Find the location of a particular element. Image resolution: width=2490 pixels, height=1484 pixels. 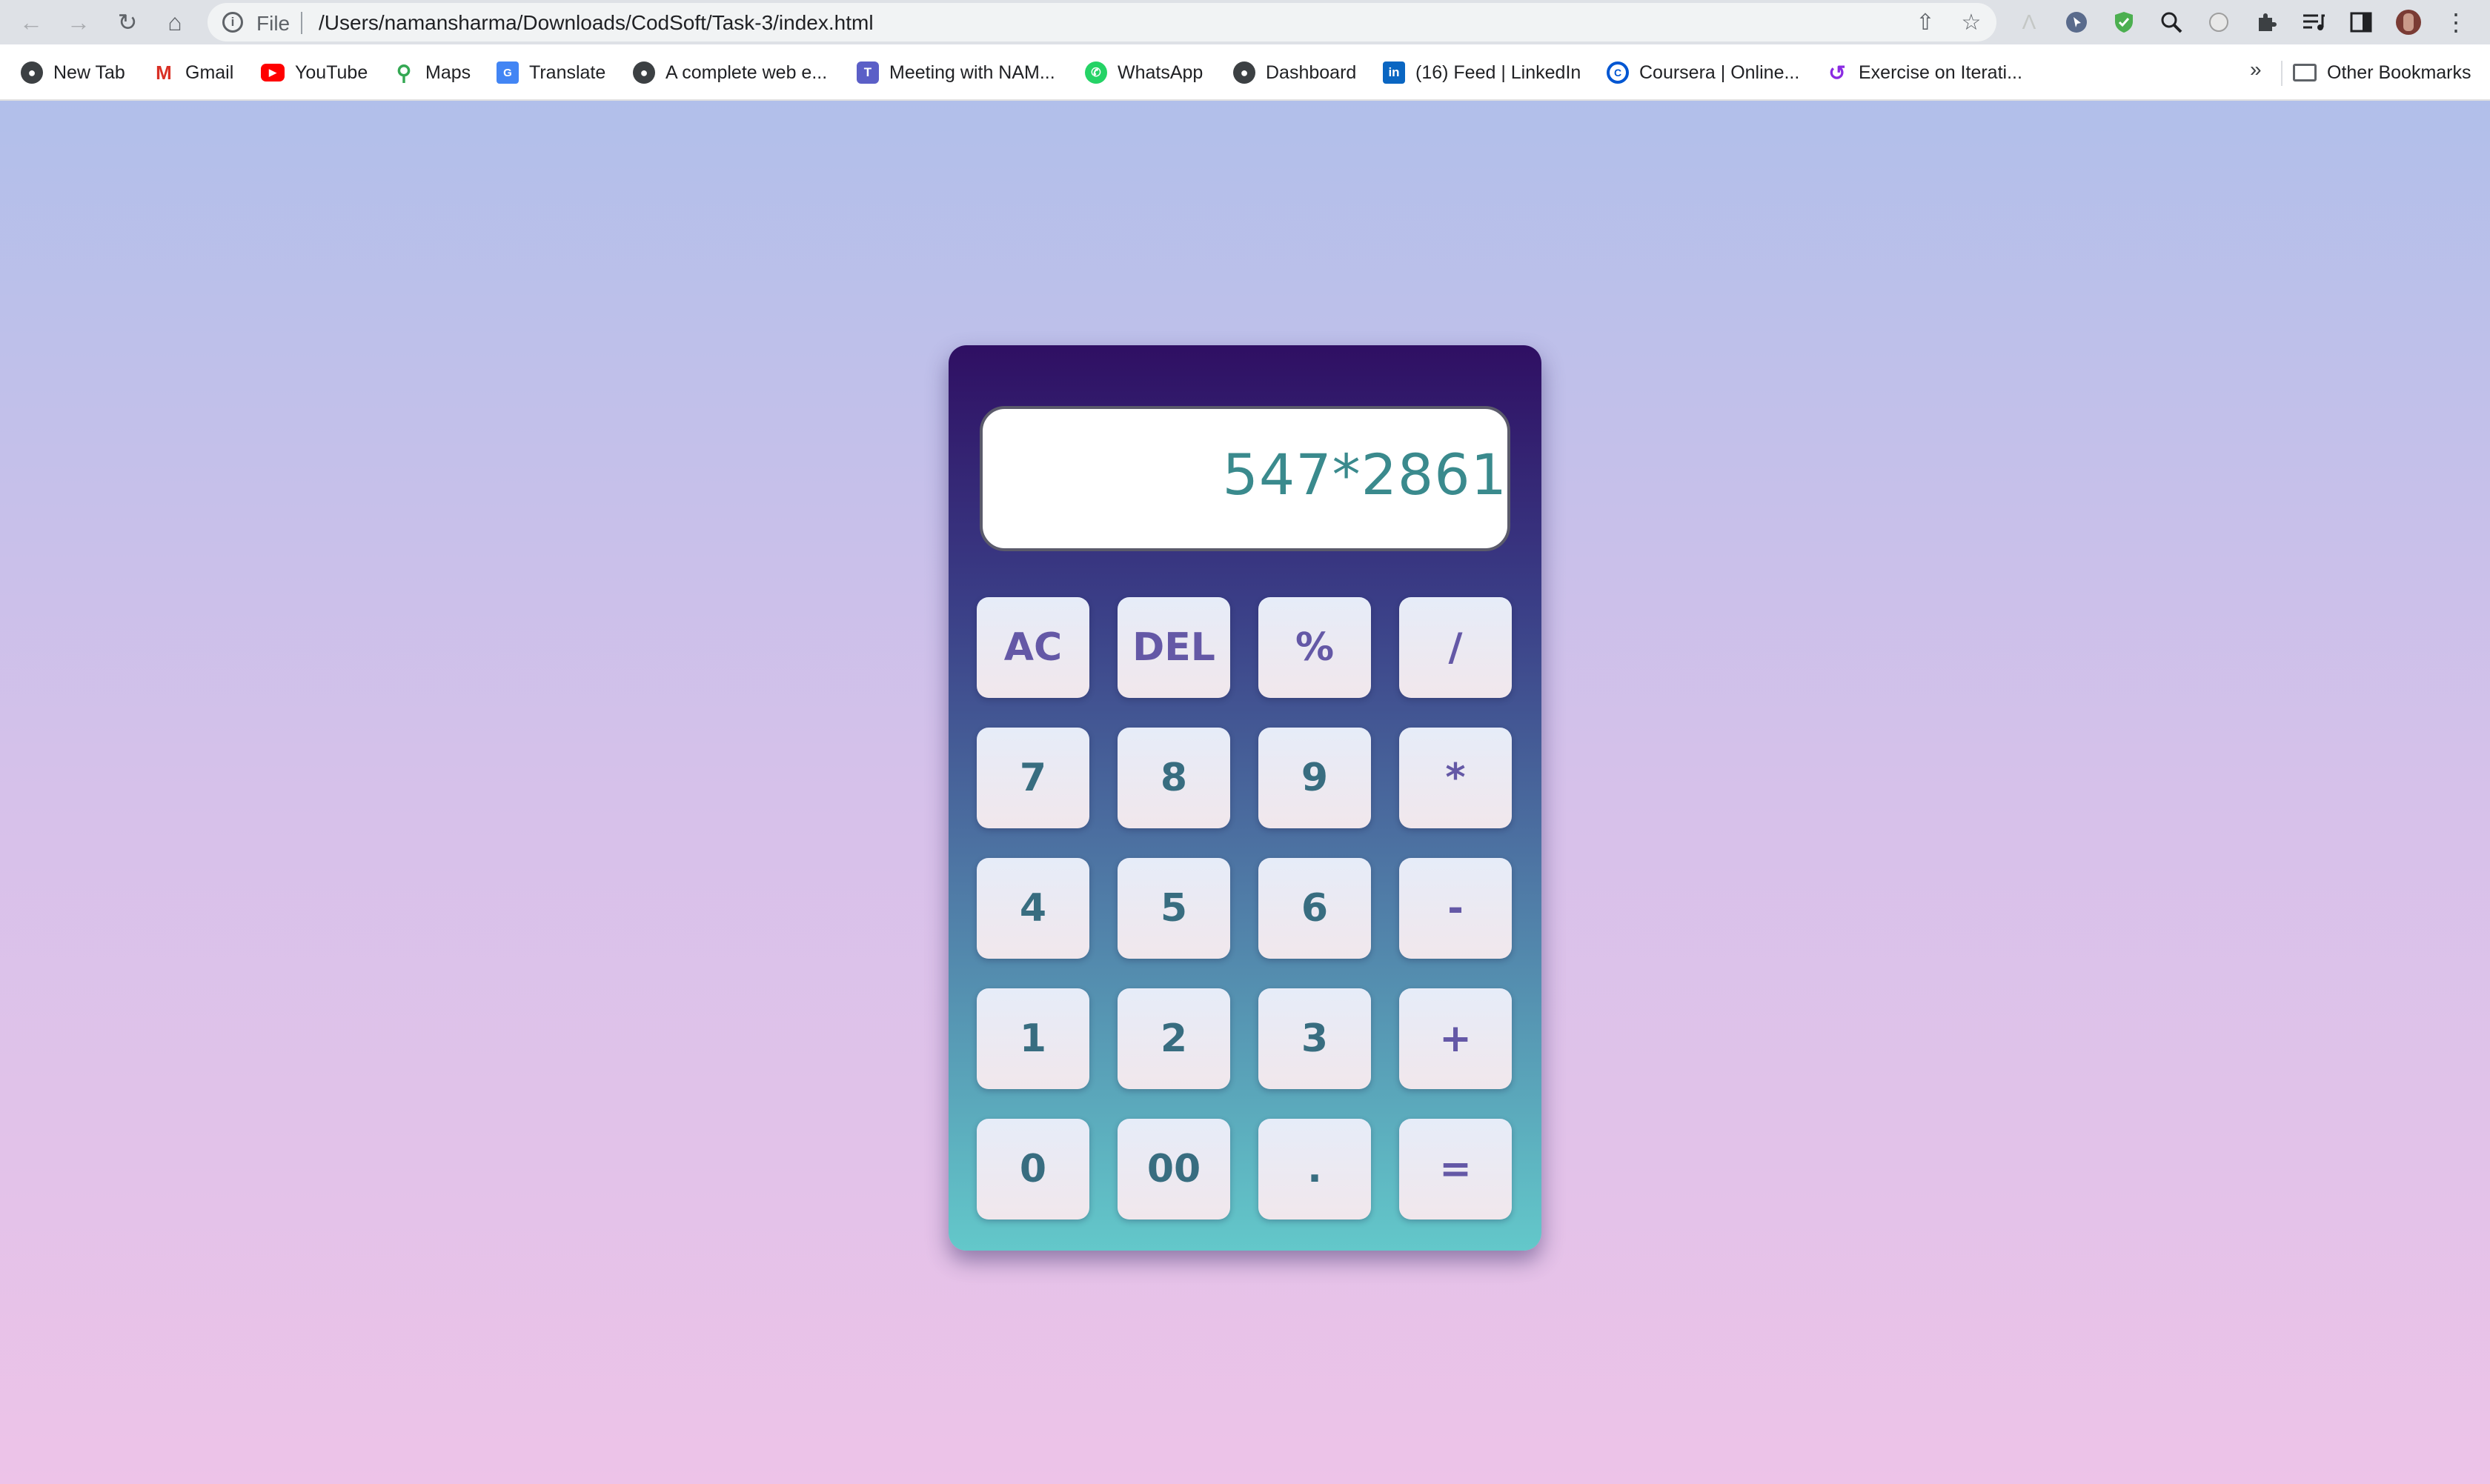

extensions-puzzle-icon is located at coordinates (2266, 22).